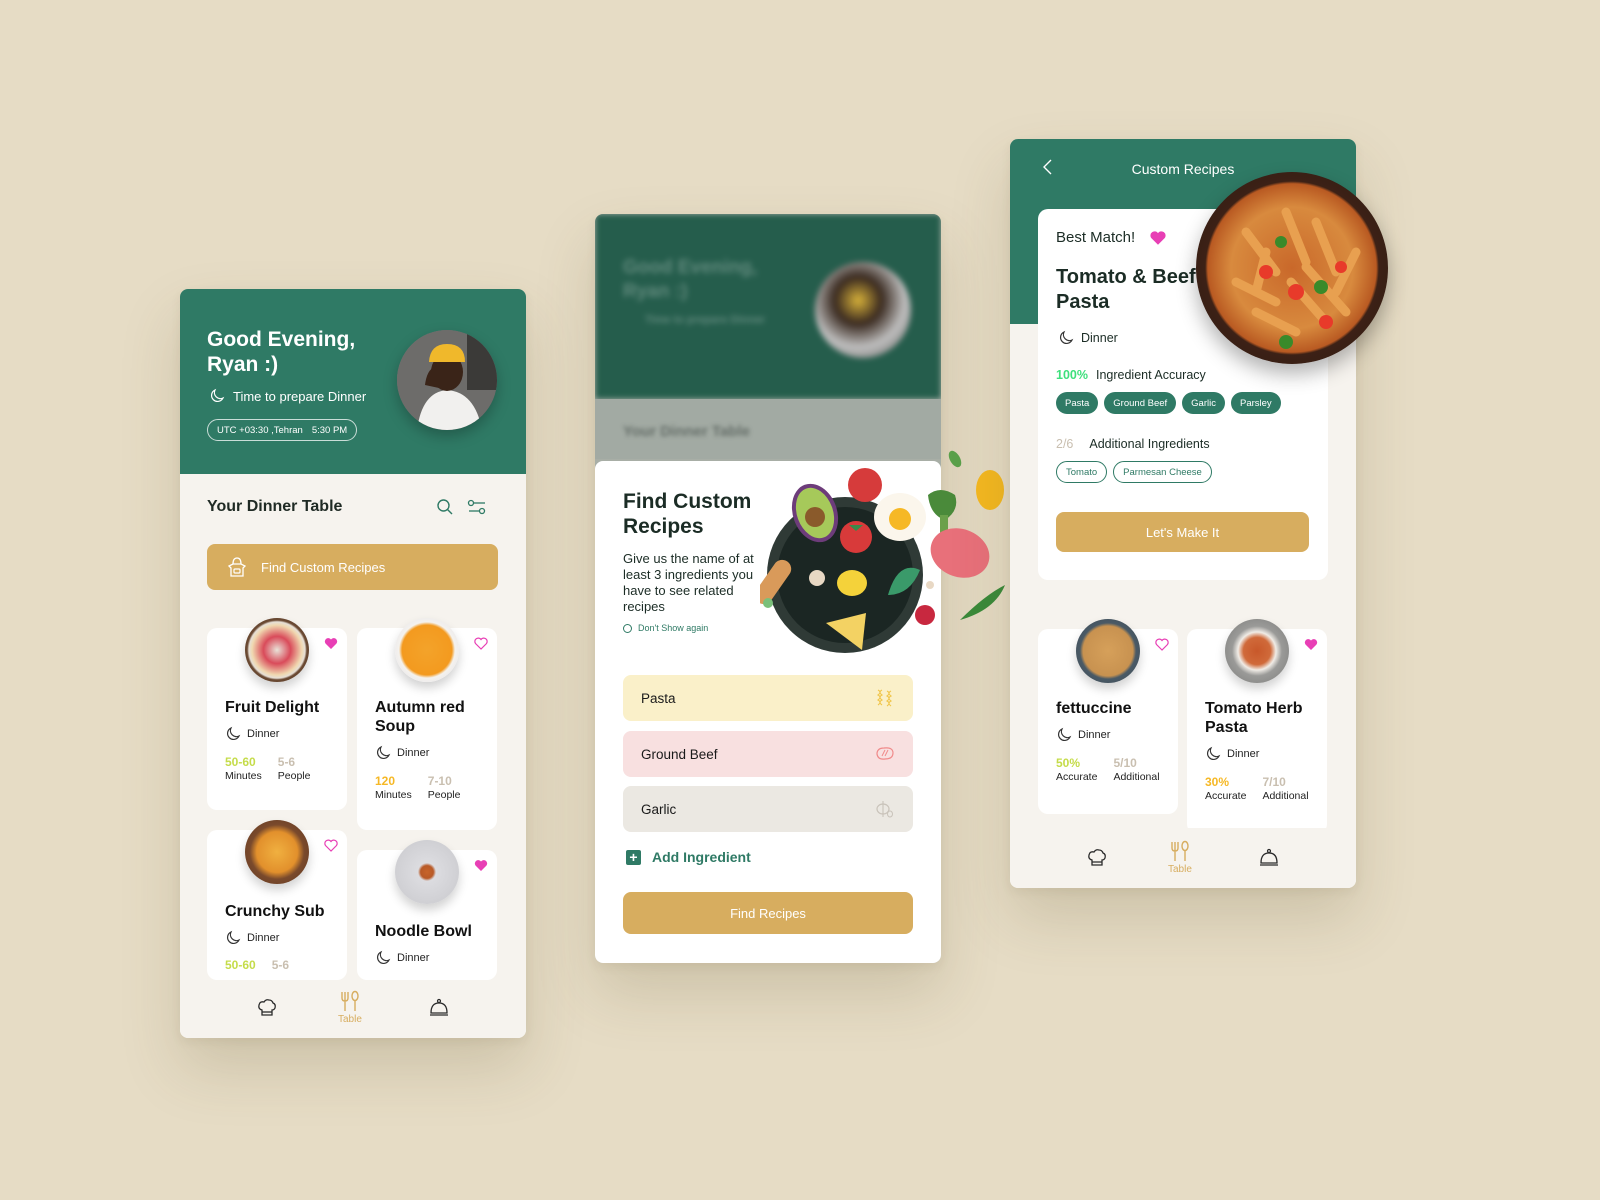 Image resolution: width=1600 pixels, height=1200 pixels. What do you see at coordinates (417, 787) in the screenshot?
I see `recipe-stats: 120 Minutes 7-10 People` at bounding box center [417, 787].